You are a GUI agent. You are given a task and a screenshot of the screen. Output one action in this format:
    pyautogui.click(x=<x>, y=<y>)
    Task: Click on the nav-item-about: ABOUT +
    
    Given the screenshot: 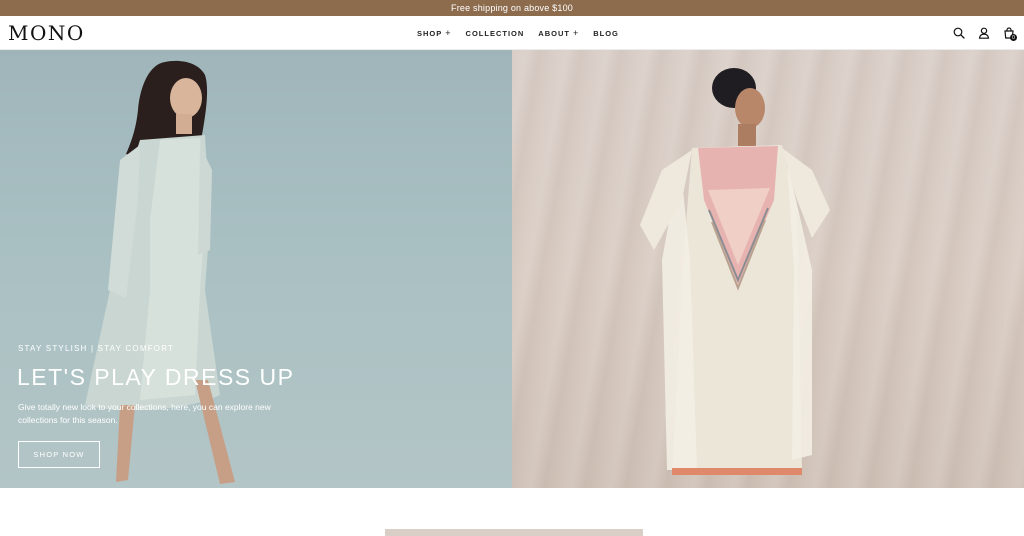 What is the action you would take?
    pyautogui.click(x=558, y=33)
    